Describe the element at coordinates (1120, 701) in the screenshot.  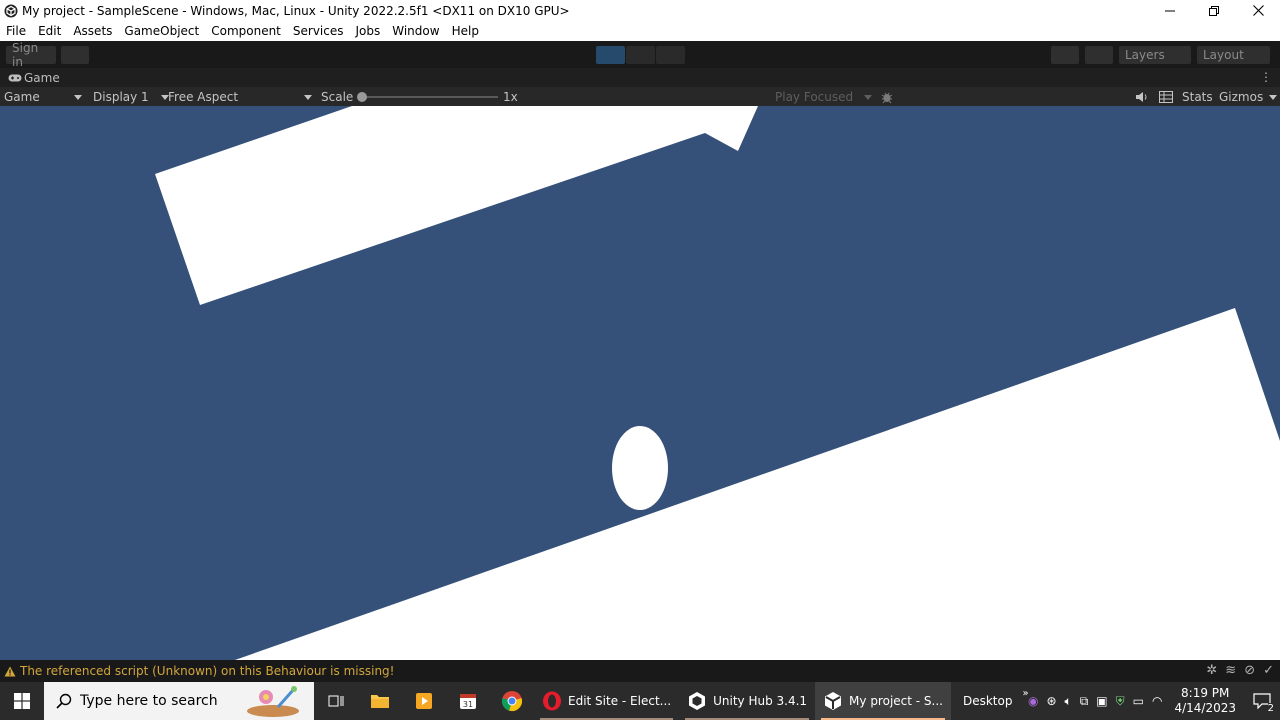
I see `security-icon: ⛨` at that location.